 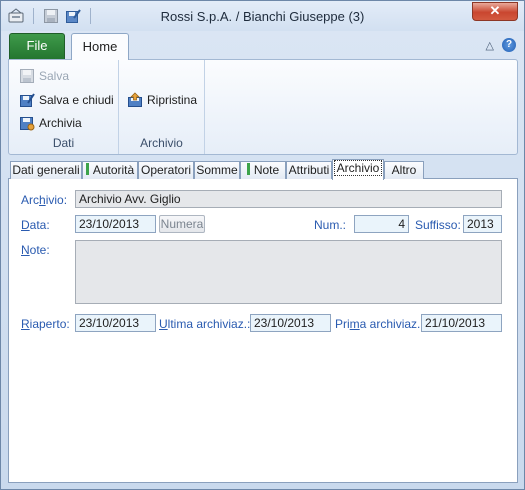 I want to click on tab-label: Dati generali, so click(x=46, y=170).